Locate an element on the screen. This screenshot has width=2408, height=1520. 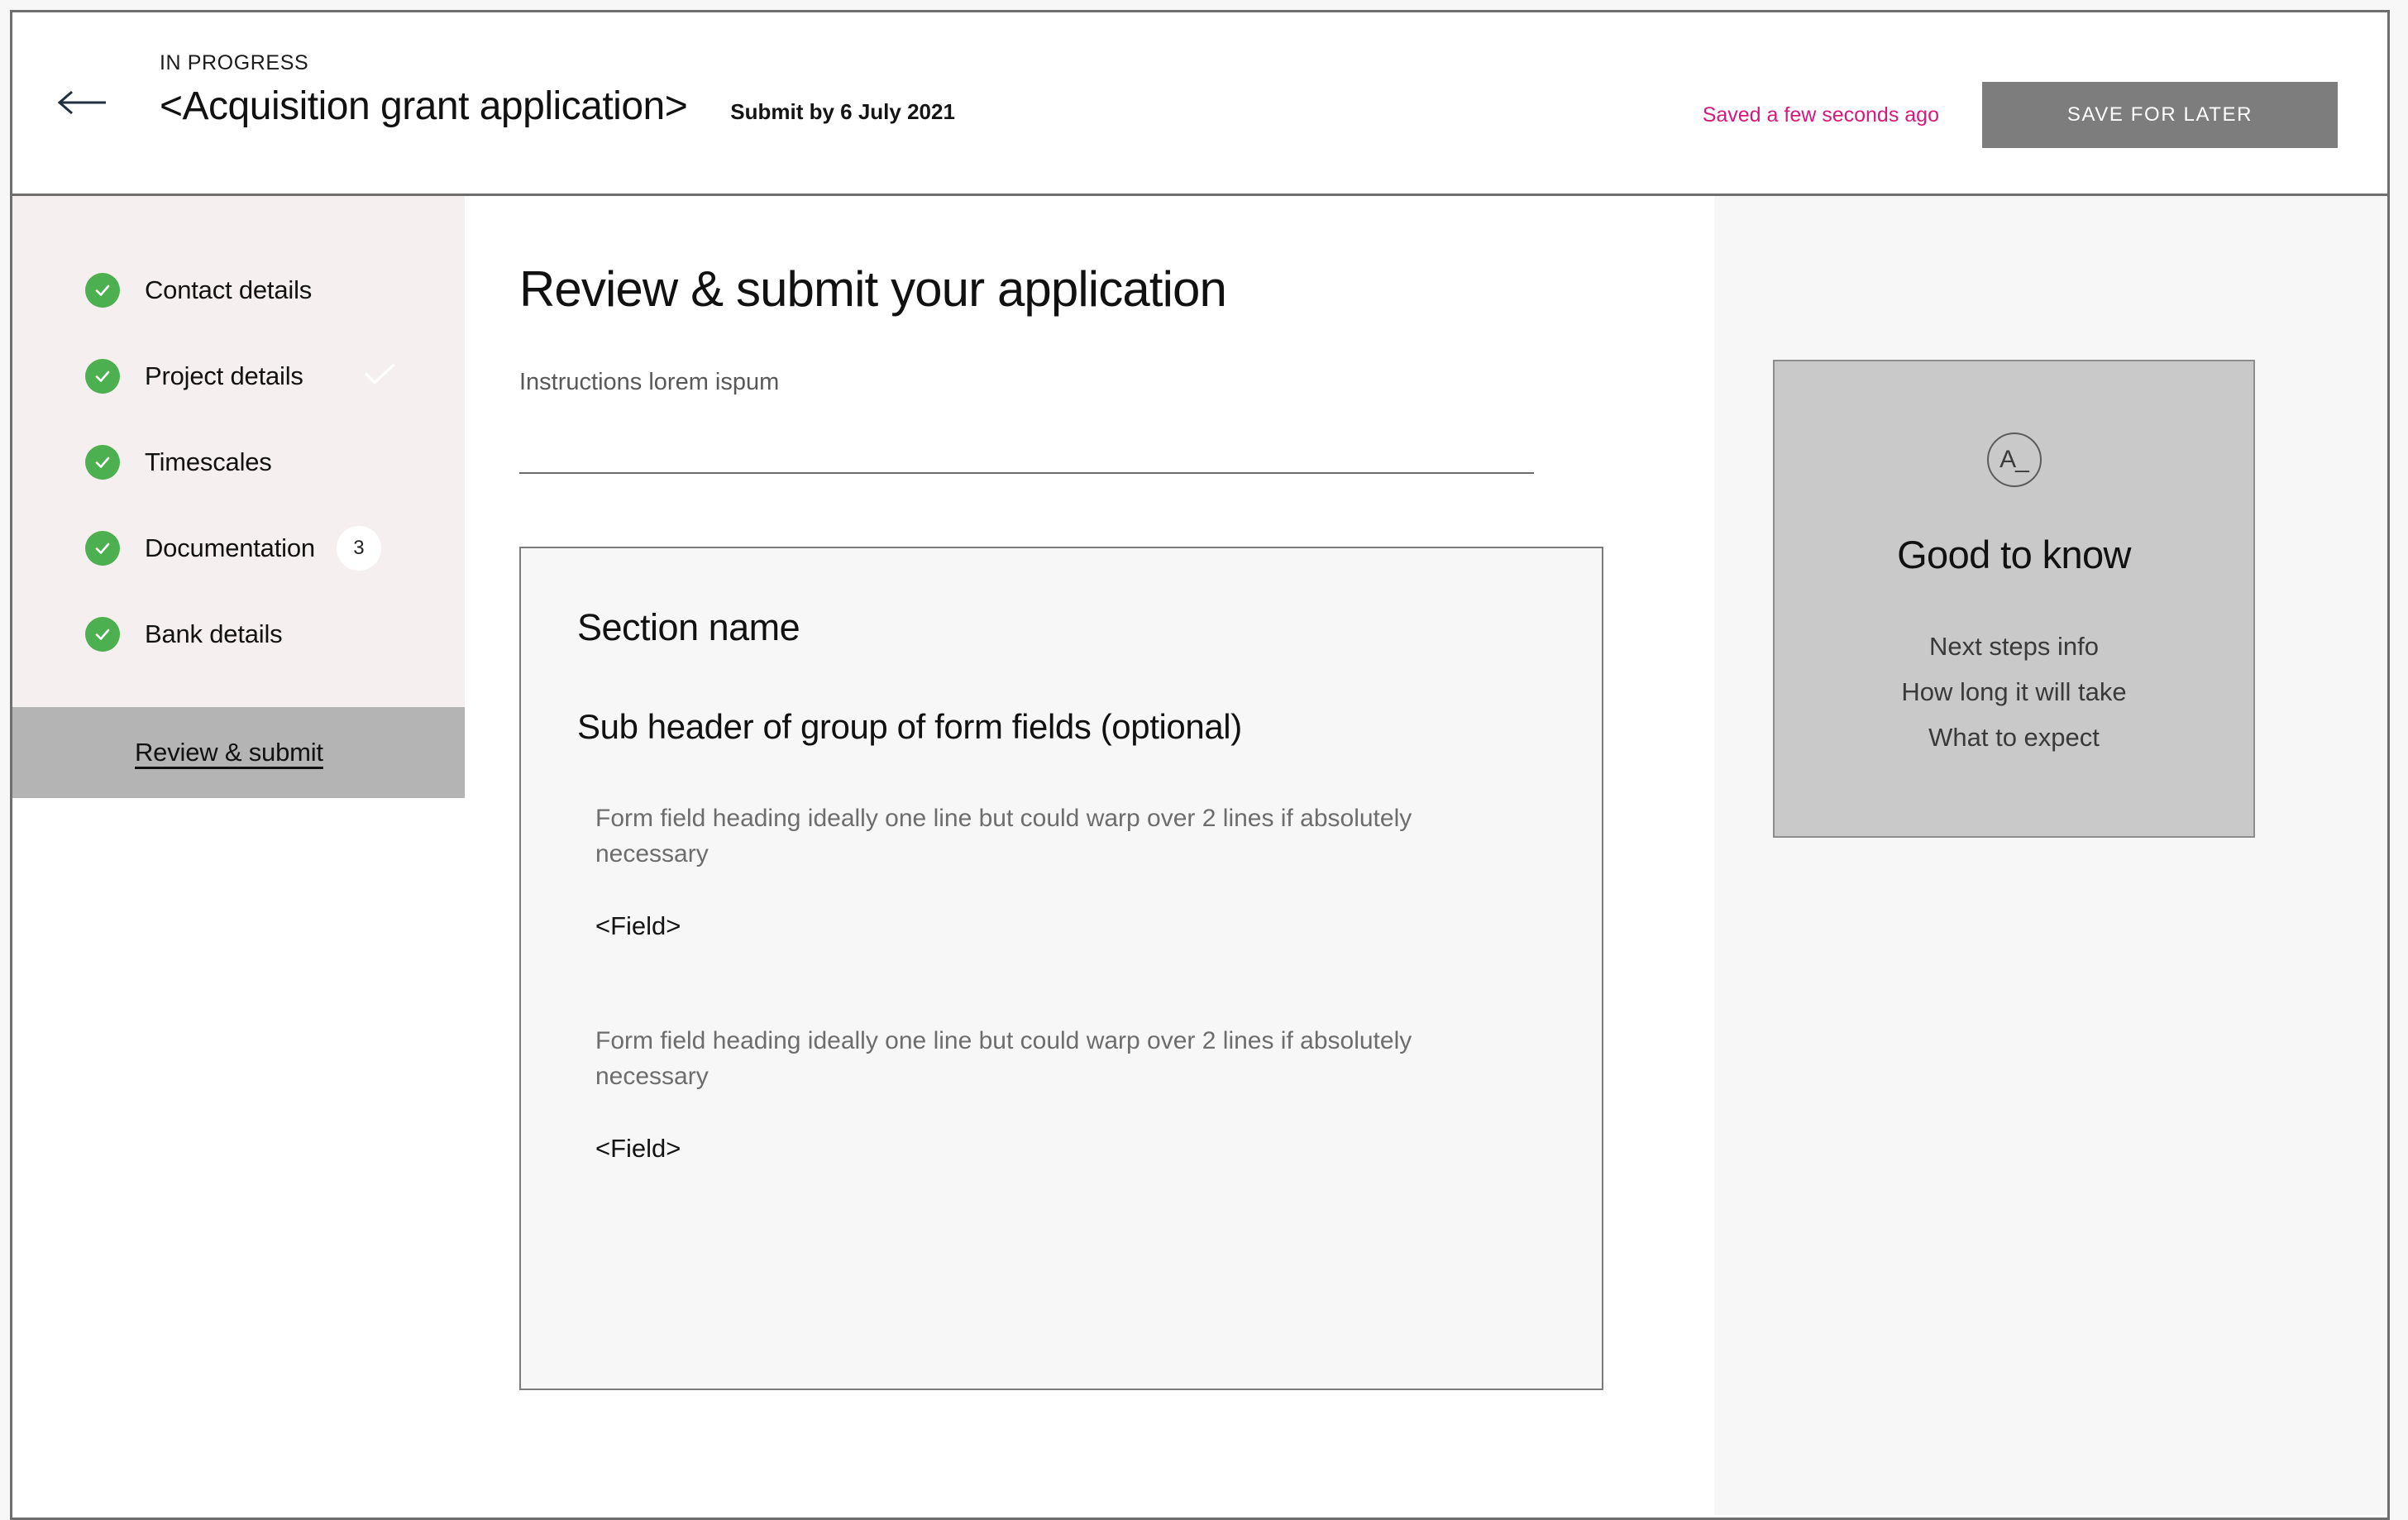
sidebar-item-contact-details: Contact details is located at coordinates (238, 290).